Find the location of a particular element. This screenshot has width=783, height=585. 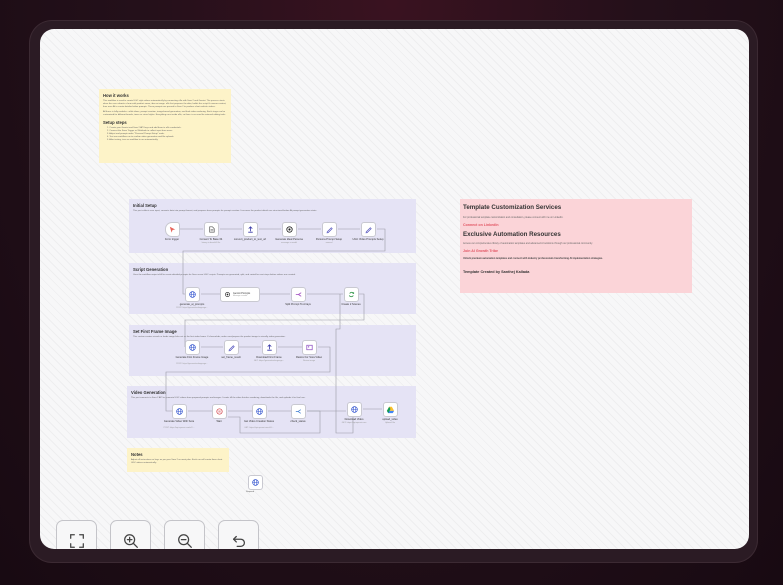

zoom-in-button is located at coordinates (130, 534).